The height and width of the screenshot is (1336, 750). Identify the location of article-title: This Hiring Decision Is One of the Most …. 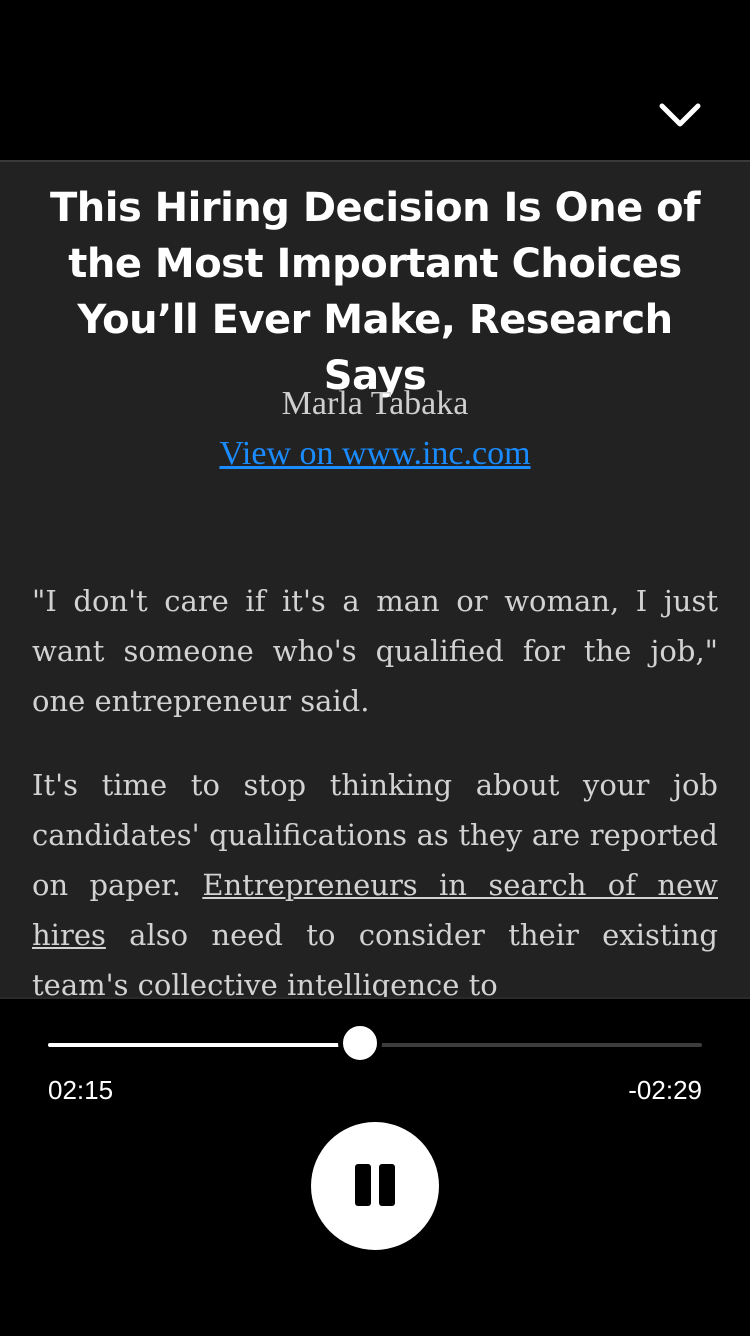
(375, 292).